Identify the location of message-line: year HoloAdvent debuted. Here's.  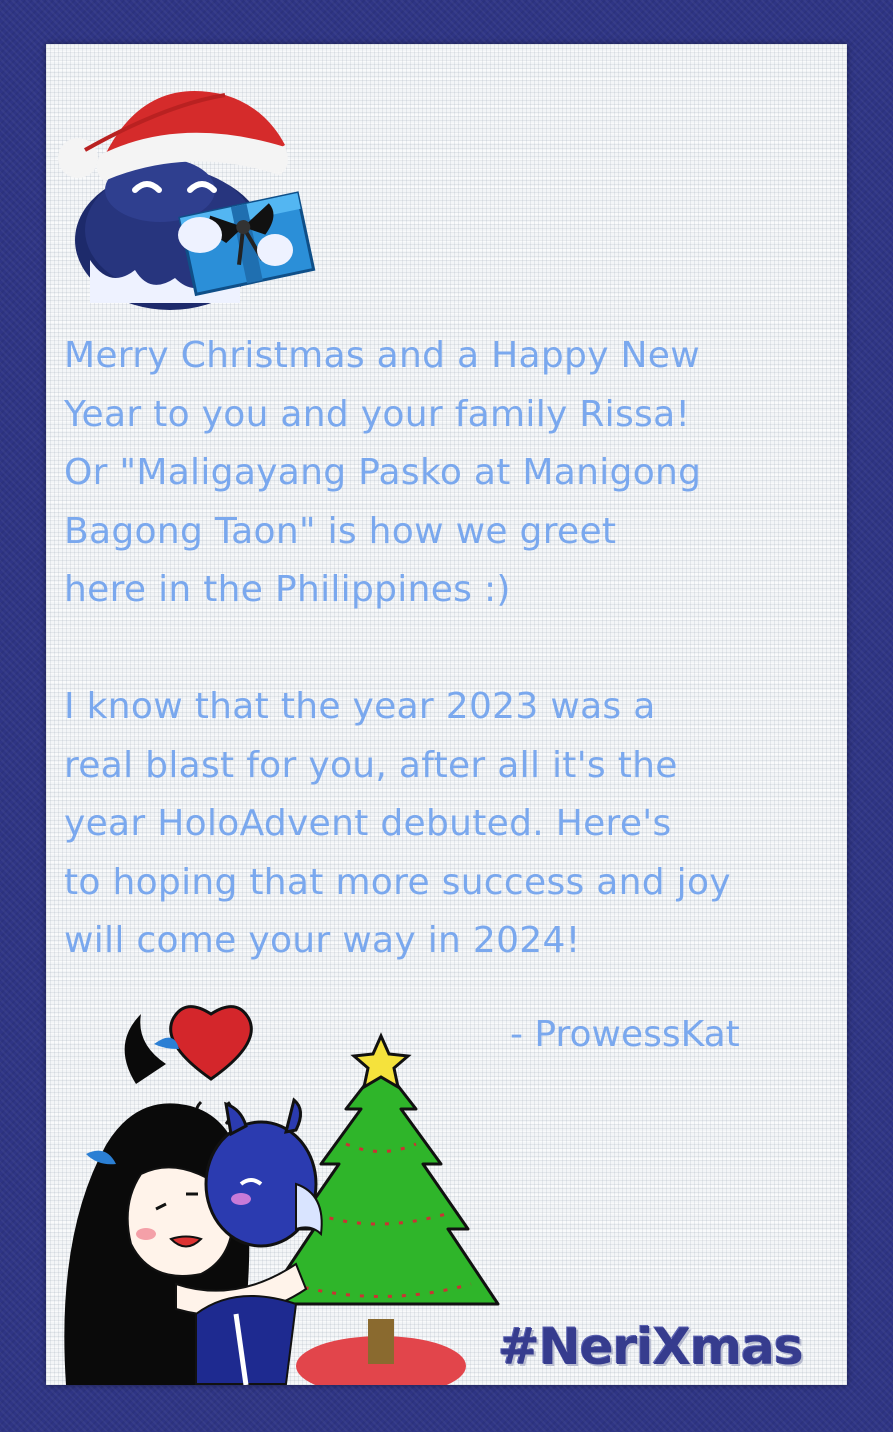
(368, 823).